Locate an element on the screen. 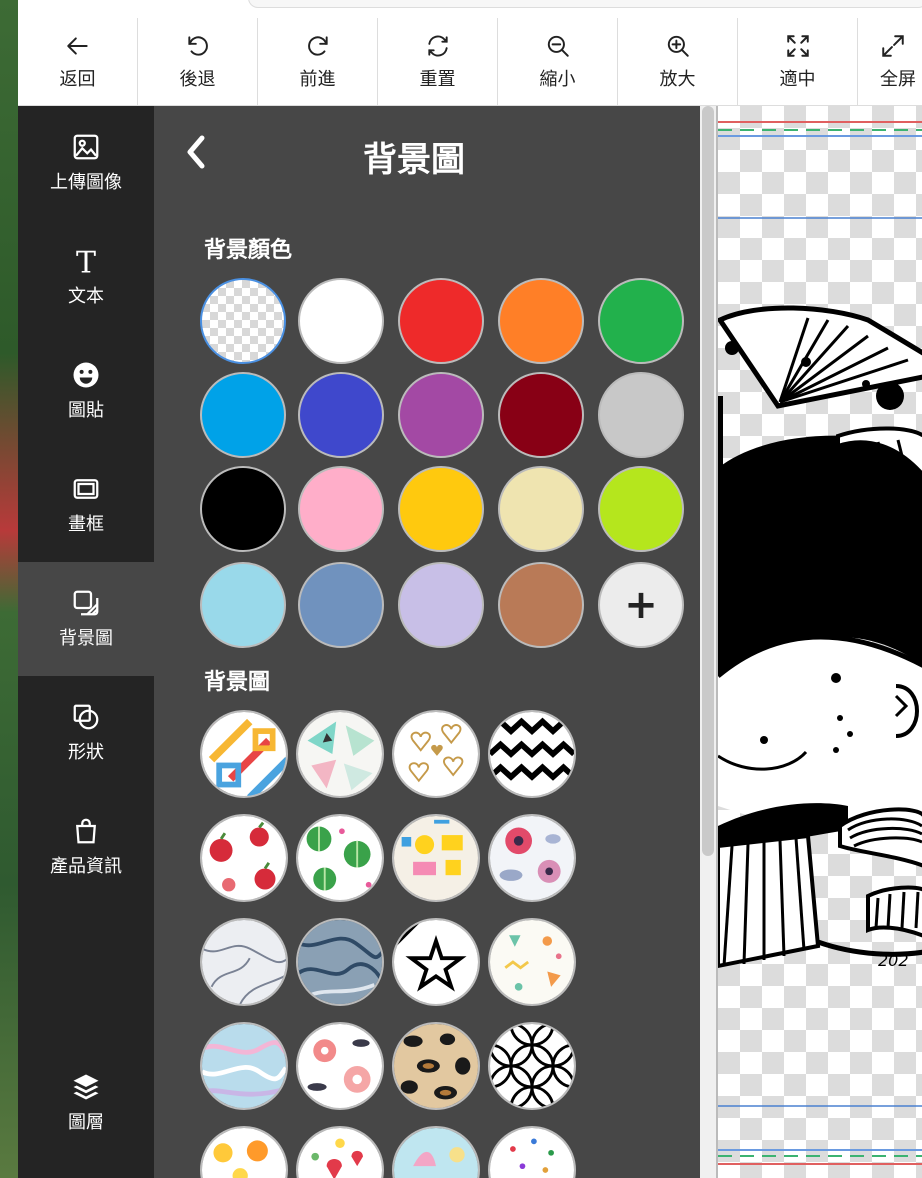 The image size is (922, 1178). color-swatch-lavender is located at coordinates (441, 605).